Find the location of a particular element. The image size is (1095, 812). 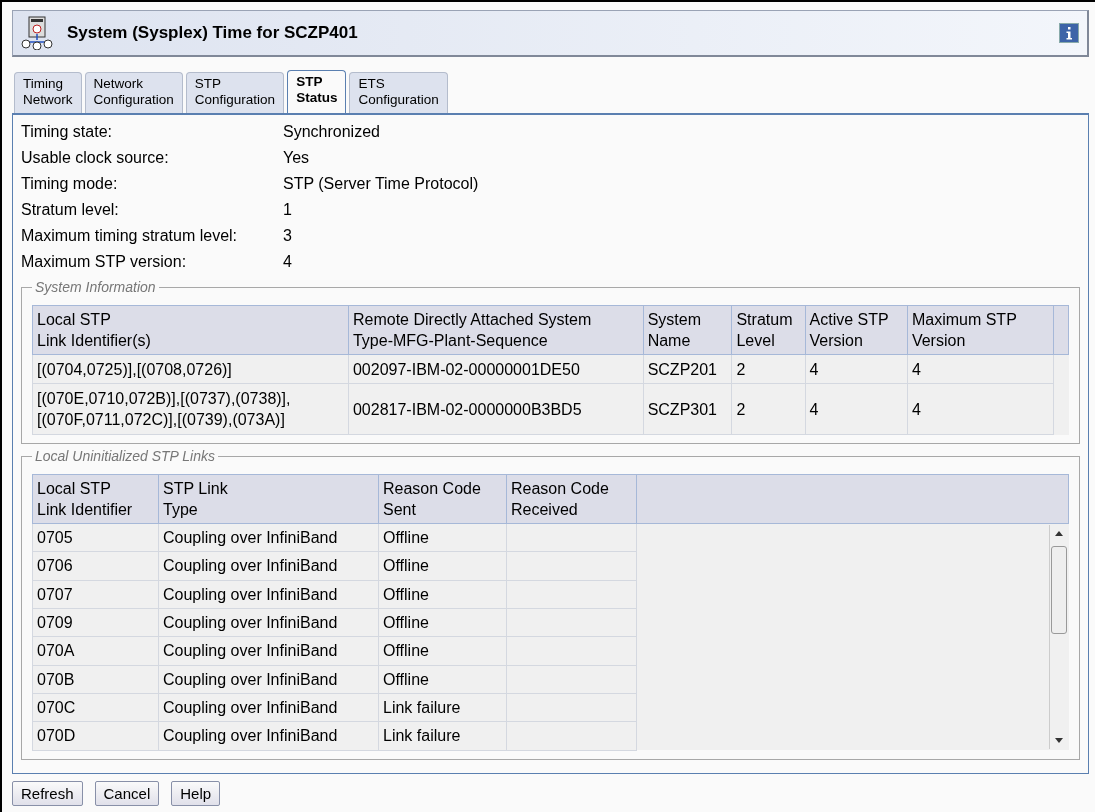

table-cell: 002097-IBM-02-00000001DE50 is located at coordinates (496, 369).